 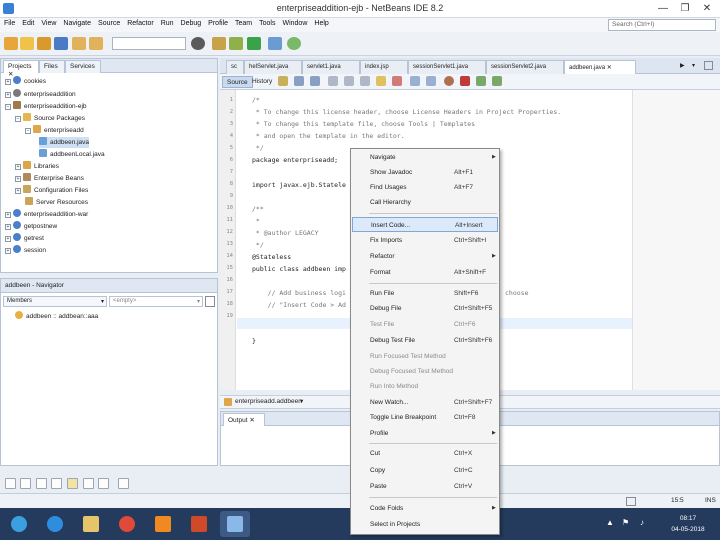 What do you see at coordinates (262, 82) in the screenshot?
I see `history-tab: History` at bounding box center [262, 82].